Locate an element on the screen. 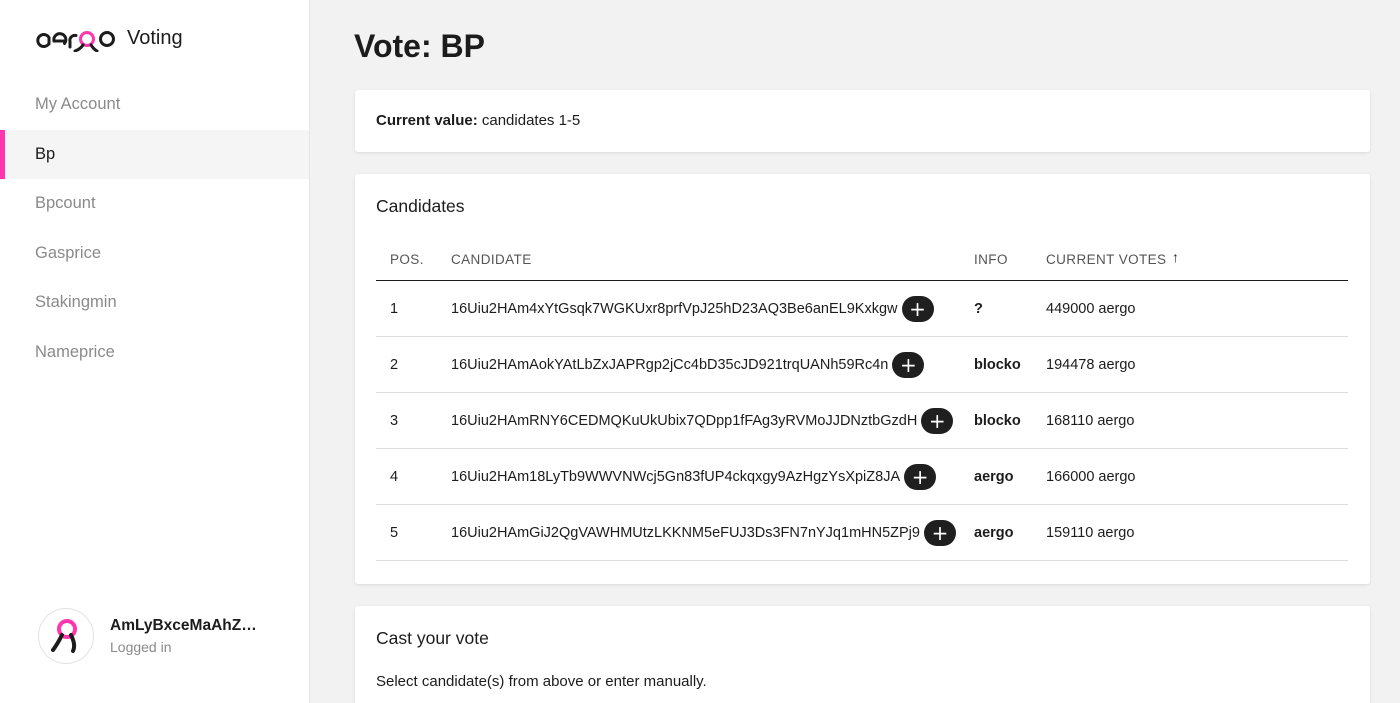 The width and height of the screenshot is (1400, 703). current-value: Current value: candidates 1-5 is located at coordinates (478, 120).